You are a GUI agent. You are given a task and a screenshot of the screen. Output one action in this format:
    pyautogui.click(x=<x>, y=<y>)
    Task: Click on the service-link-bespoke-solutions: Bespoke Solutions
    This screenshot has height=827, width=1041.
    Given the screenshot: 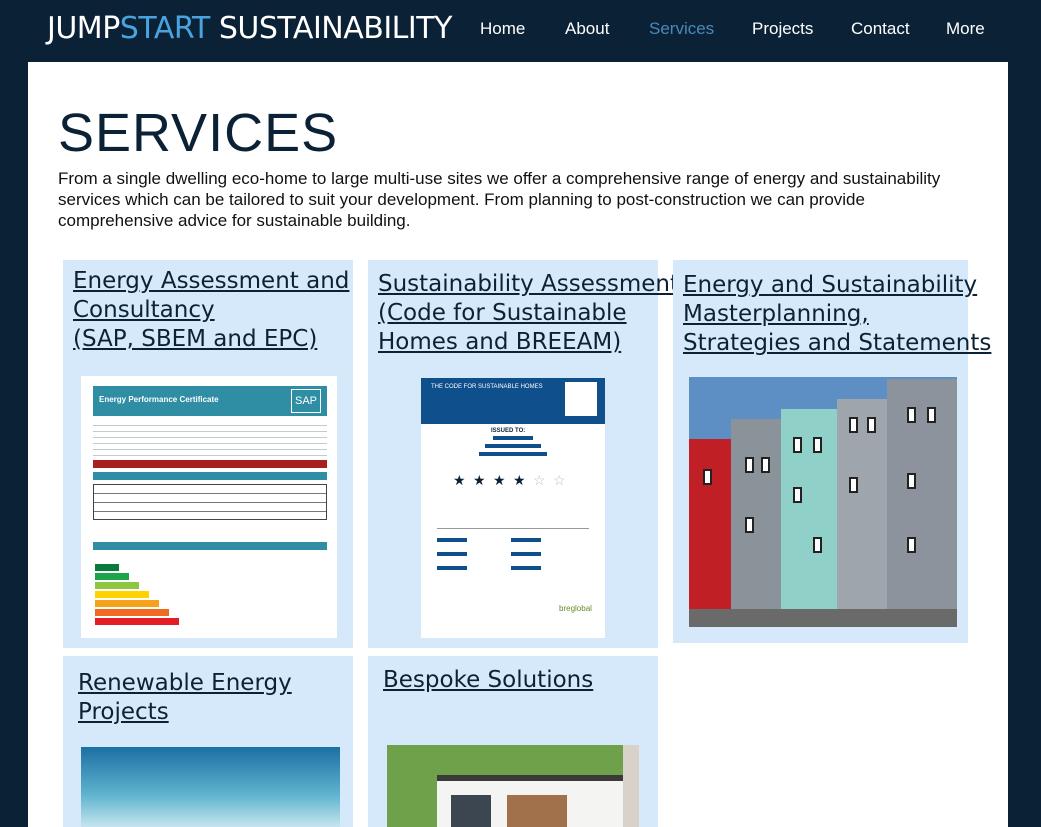 What is the action you would take?
    pyautogui.click(x=488, y=680)
    